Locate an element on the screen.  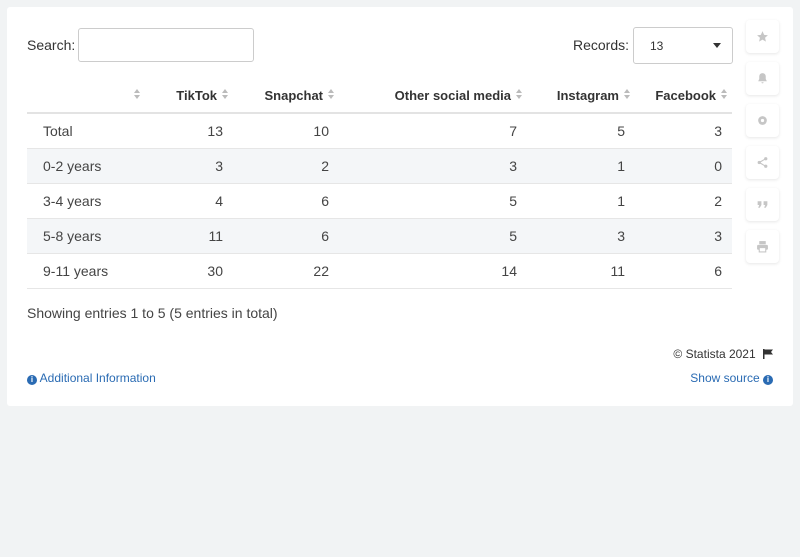
table-row: 0-2 years 3 2 3 1 0 is located at coordinates (379, 166).